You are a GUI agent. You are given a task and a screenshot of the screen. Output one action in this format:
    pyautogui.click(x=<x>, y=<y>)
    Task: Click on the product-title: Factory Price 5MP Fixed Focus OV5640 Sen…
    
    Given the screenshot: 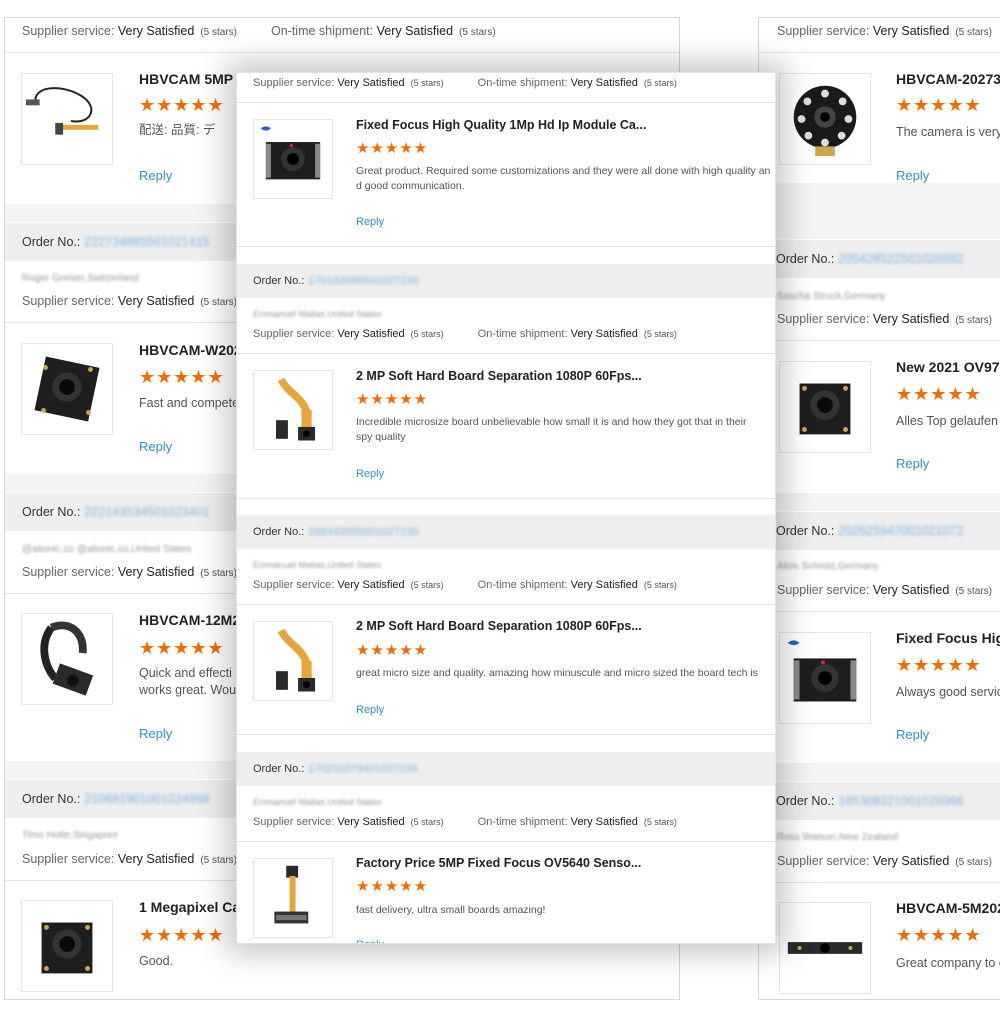 What is the action you would take?
    pyautogui.click(x=498, y=863)
    